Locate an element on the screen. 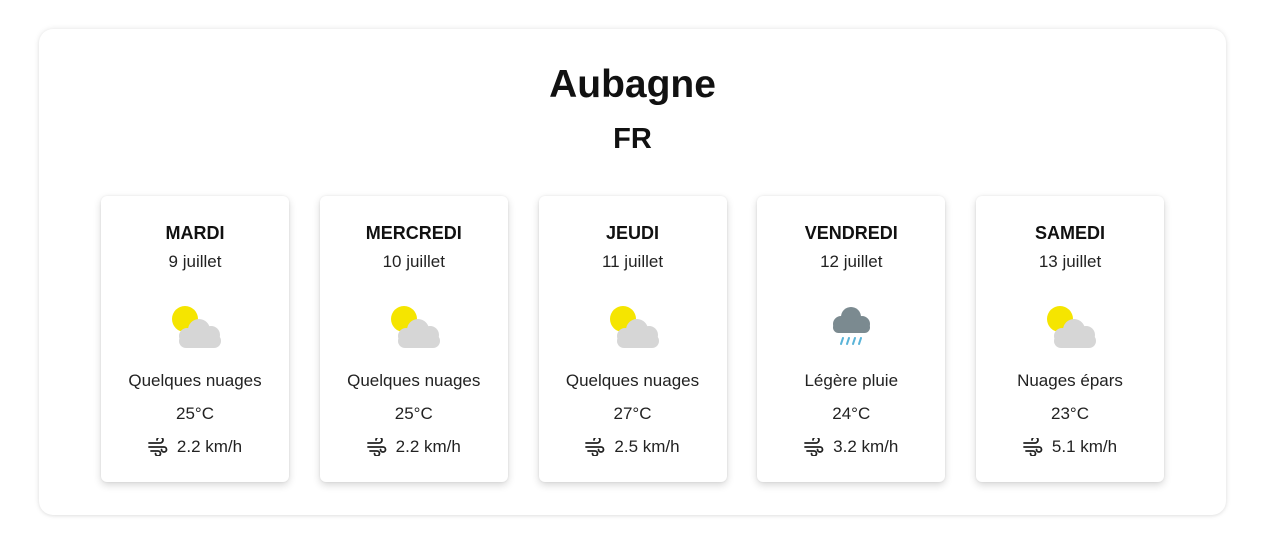 The height and width of the screenshot is (539, 1270). forecast-date: 12 juillet is located at coordinates (851, 261).